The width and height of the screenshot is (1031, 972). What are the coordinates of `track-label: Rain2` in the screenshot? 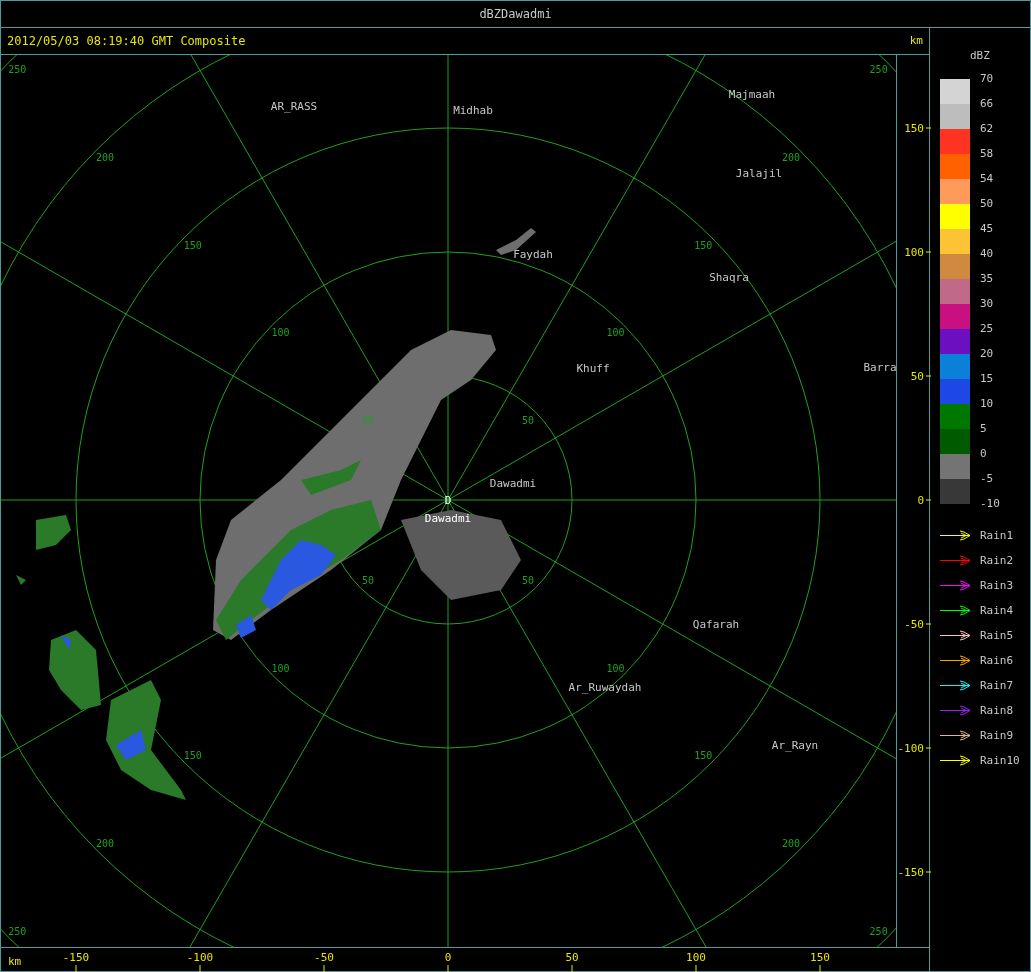 It's located at (997, 560).